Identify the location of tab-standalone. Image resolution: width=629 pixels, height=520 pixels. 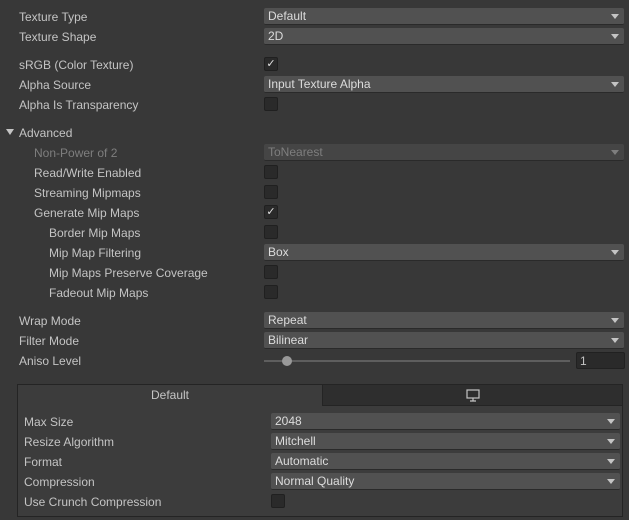
(472, 395).